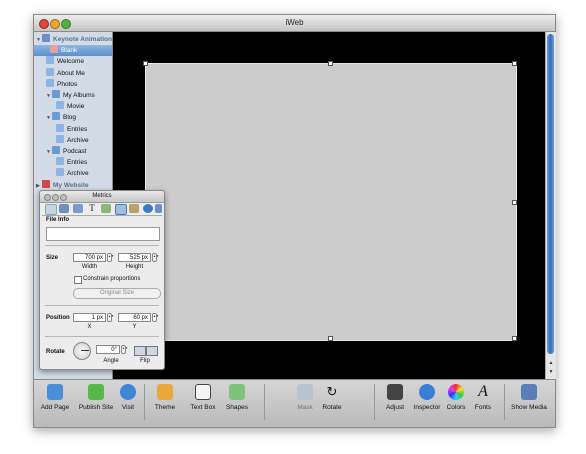 The image size is (586, 454). What do you see at coordinates (108, 349) in the screenshot?
I see `angle-field: 0°` at bounding box center [108, 349].